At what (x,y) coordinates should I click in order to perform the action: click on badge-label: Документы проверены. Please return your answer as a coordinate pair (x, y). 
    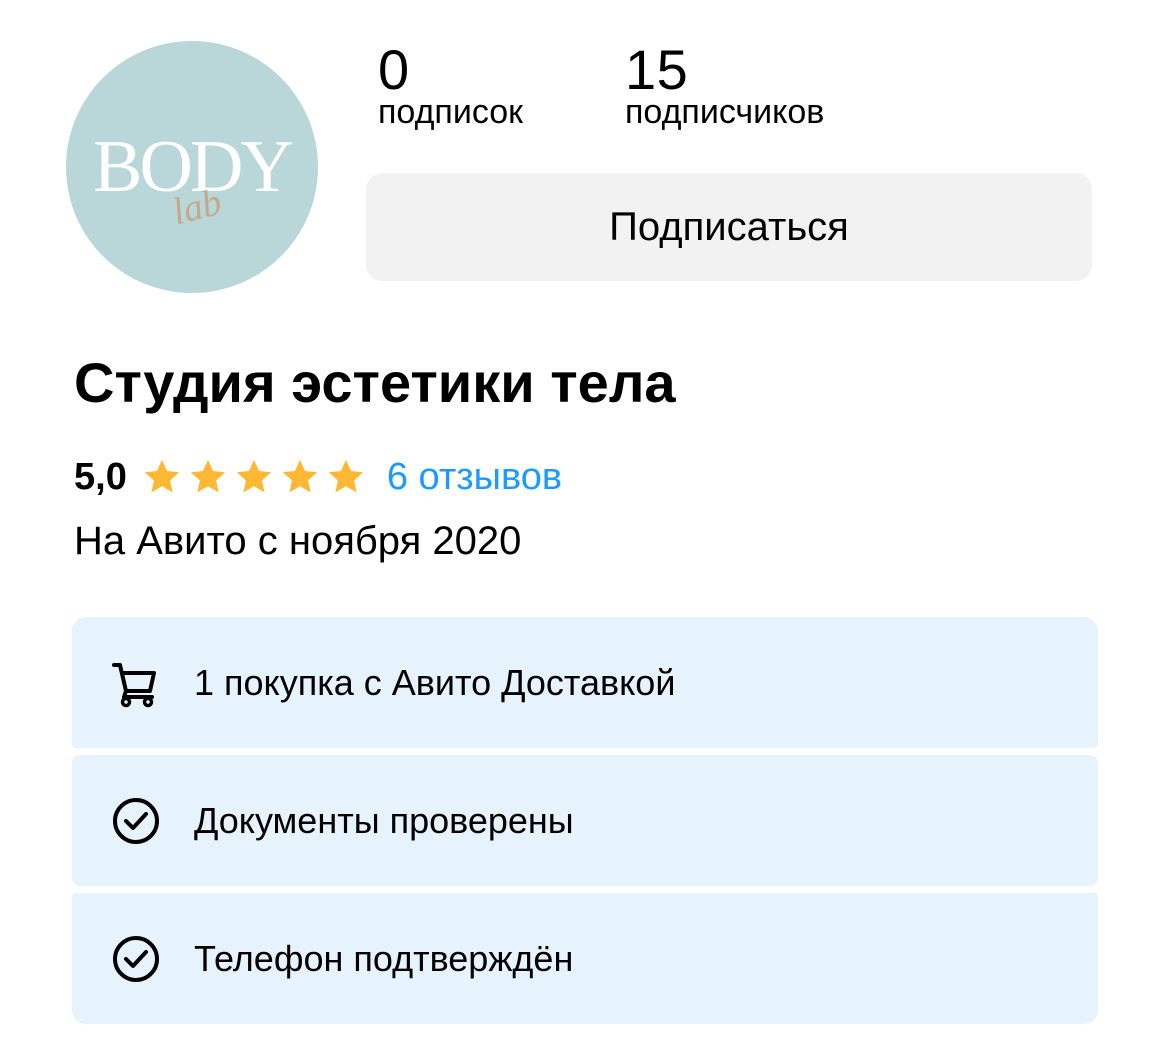
    Looking at the image, I should click on (384, 820).